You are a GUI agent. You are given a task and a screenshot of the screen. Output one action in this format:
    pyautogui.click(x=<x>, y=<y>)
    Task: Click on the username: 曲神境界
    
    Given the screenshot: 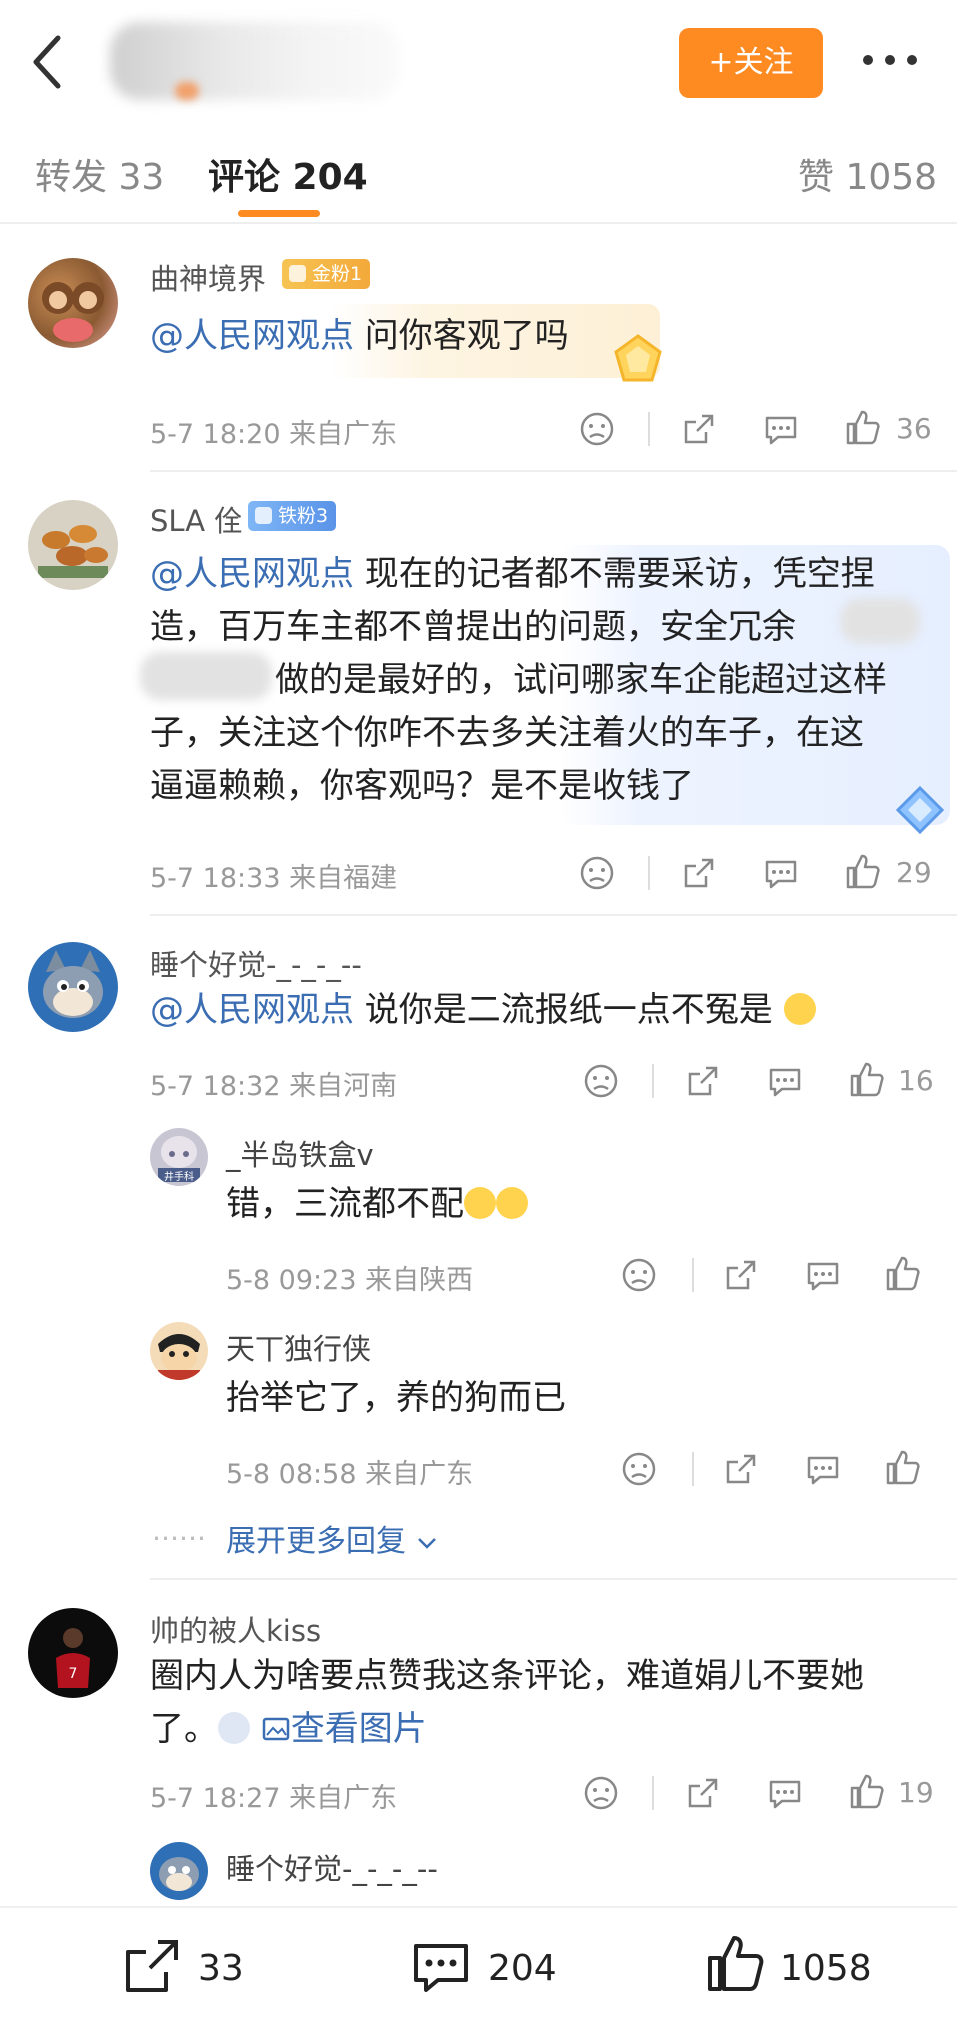 What is the action you would take?
    pyautogui.click(x=208, y=277)
    